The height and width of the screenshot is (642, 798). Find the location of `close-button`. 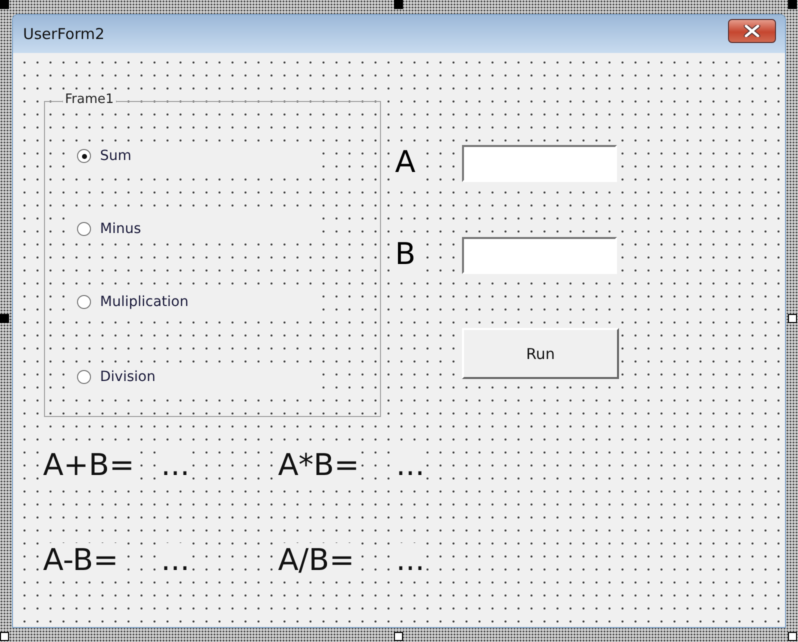

close-button is located at coordinates (752, 31).